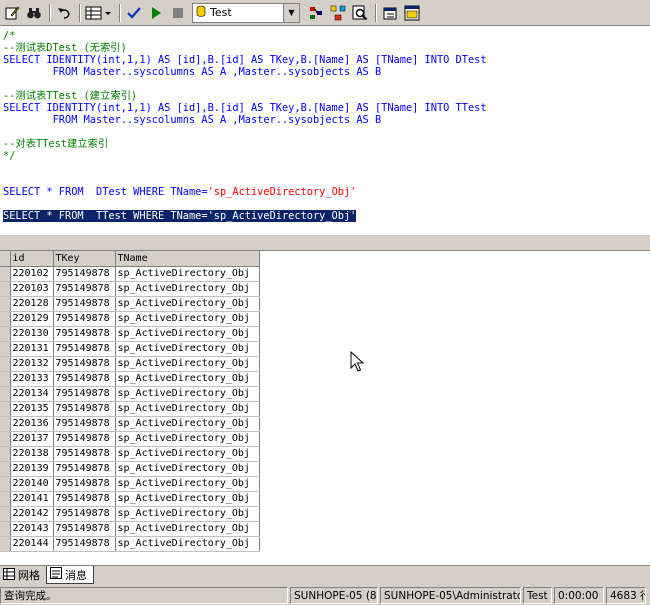 This screenshot has height=605, width=650. What do you see at coordinates (187, 259) in the screenshot?
I see `column-header-tname: TName` at bounding box center [187, 259].